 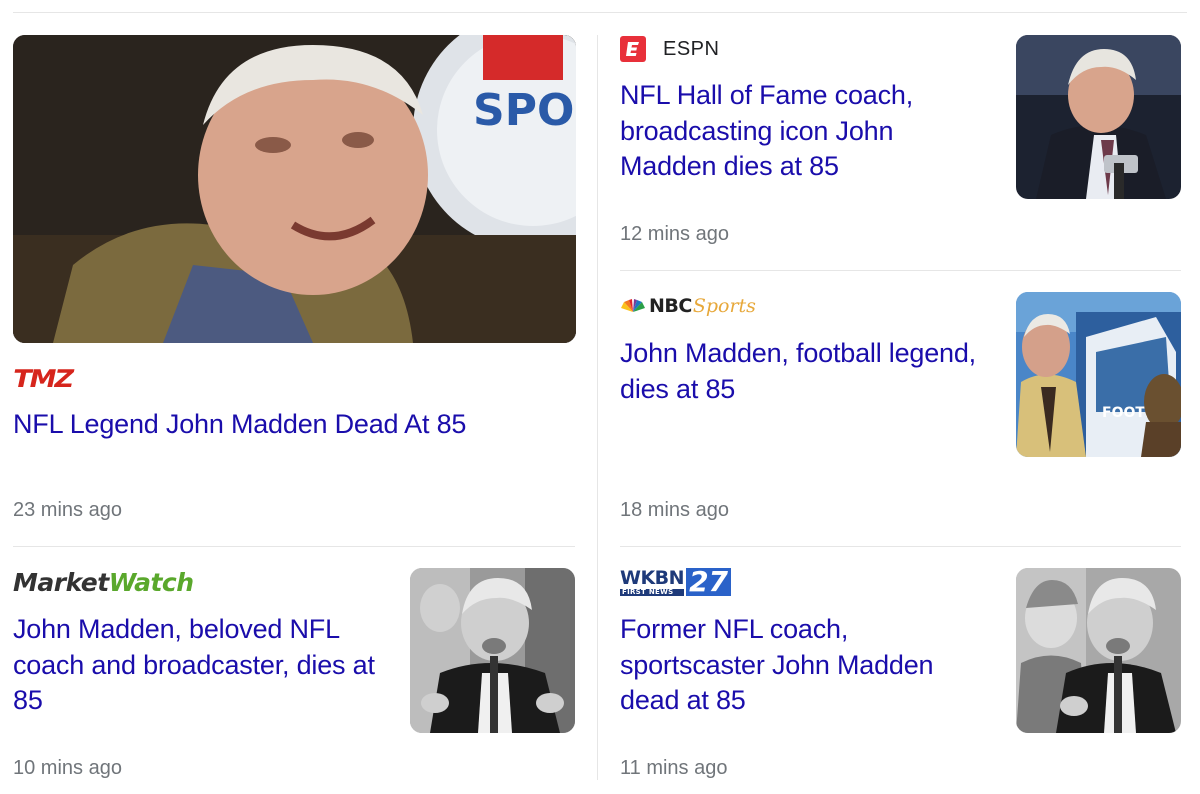 What do you see at coordinates (633, 49) in the screenshot?
I see `espn-logo-icon` at bounding box center [633, 49].